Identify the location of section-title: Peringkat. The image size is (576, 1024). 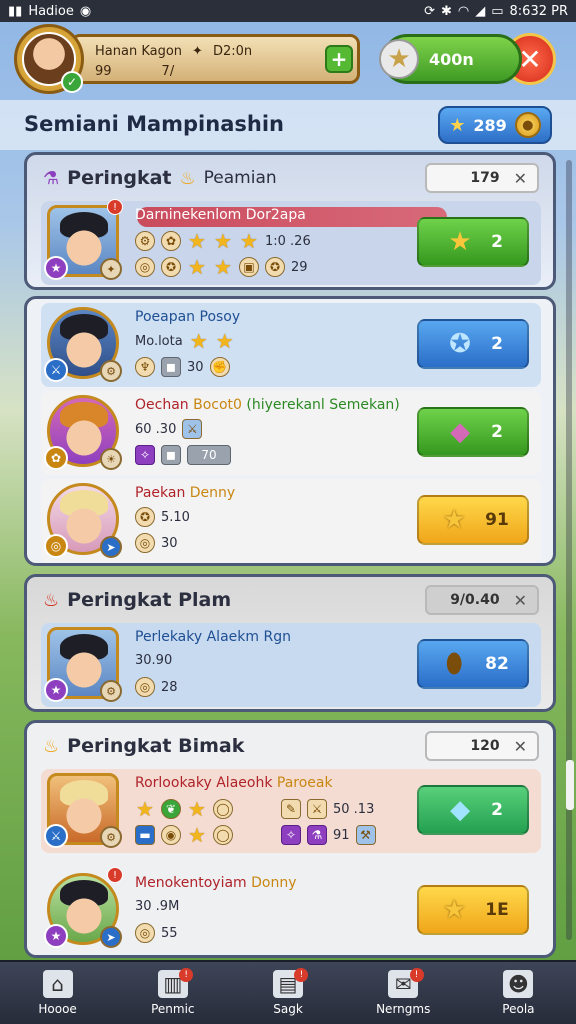
(119, 178).